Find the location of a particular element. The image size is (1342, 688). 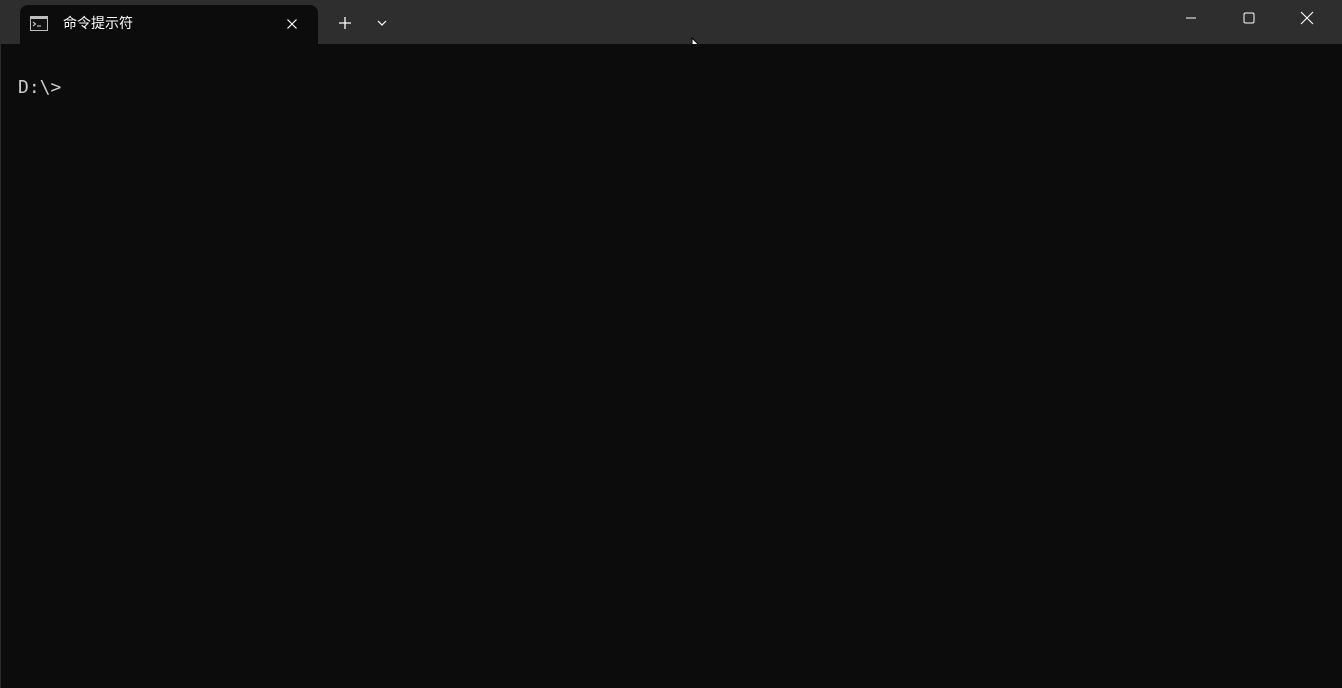

close-window-button is located at coordinates (1307, 18).